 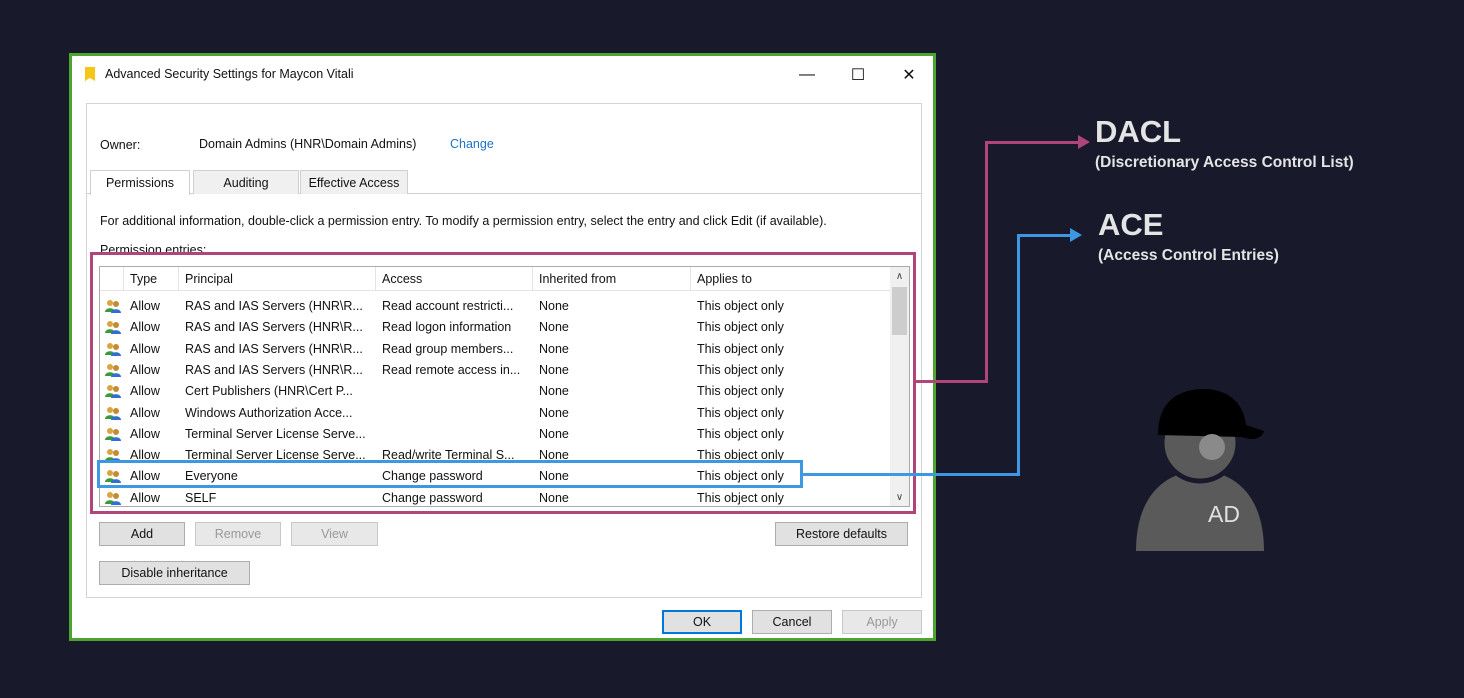 What do you see at coordinates (472, 144) in the screenshot?
I see `change-owner-link: Change` at bounding box center [472, 144].